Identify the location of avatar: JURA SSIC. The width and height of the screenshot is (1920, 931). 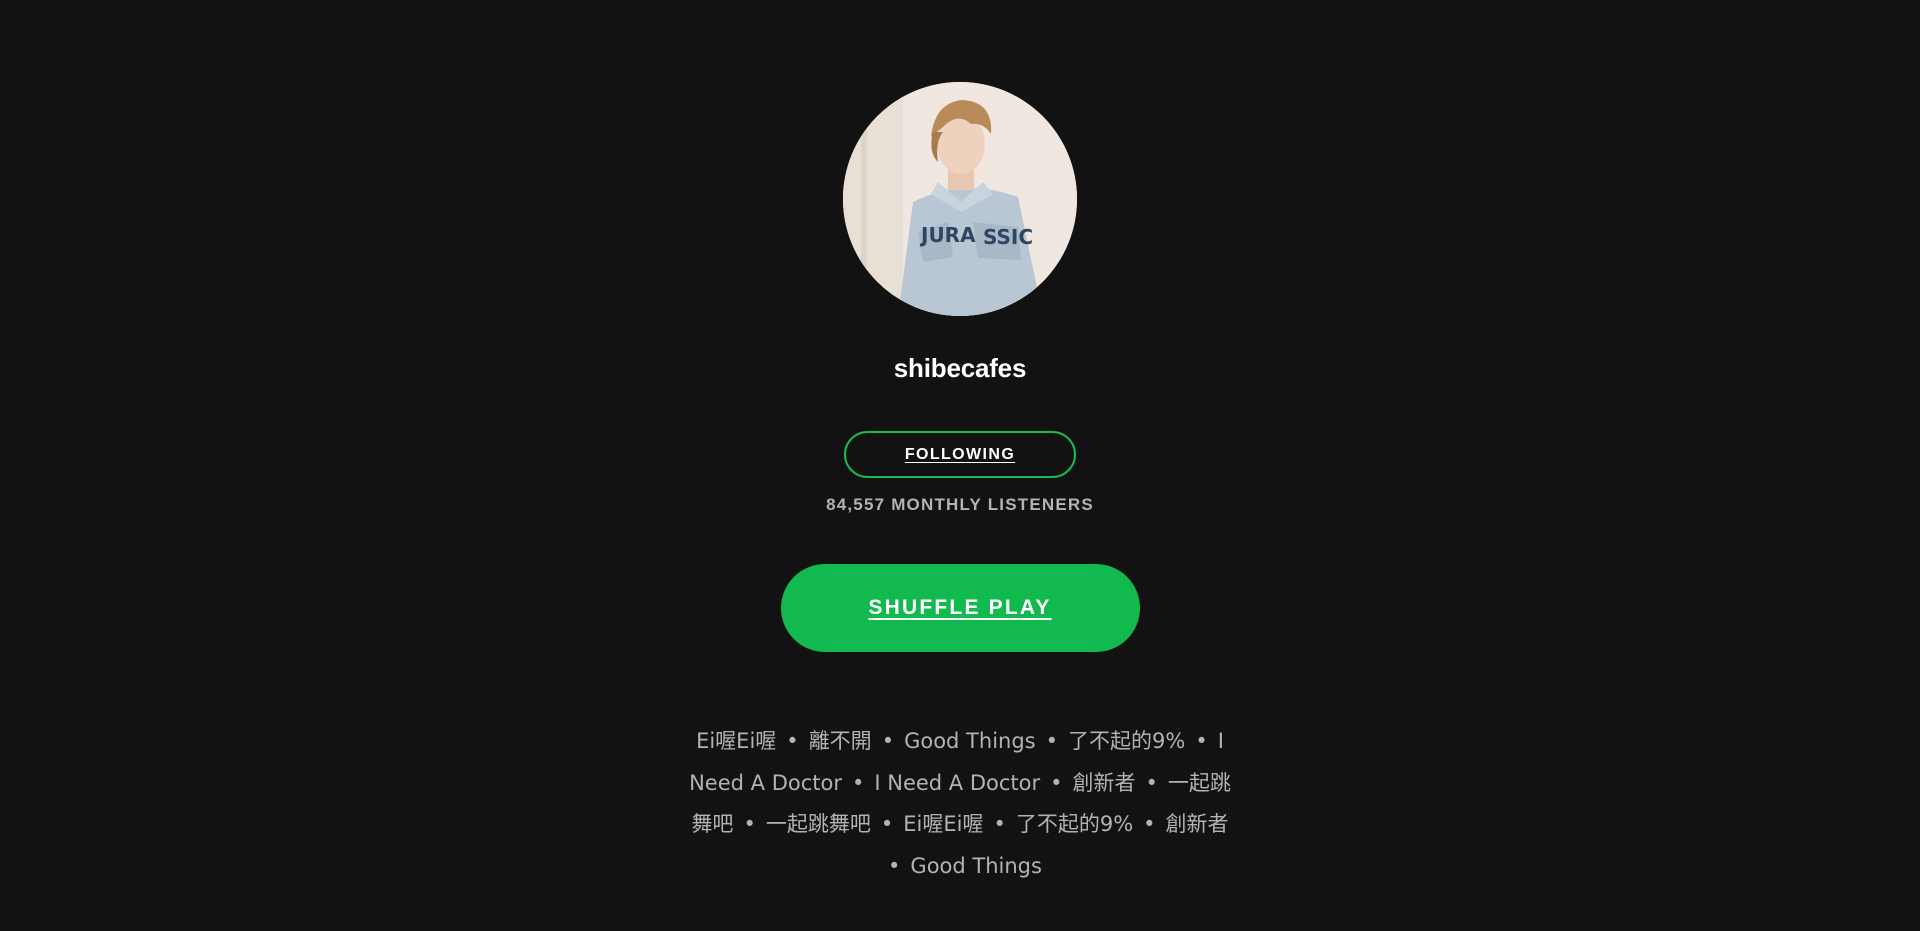
(960, 199).